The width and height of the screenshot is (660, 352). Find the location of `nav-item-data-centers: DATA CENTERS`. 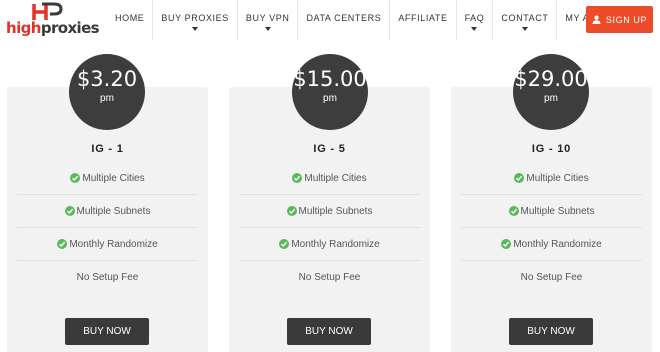

nav-item-data-centers: DATA CENTERS is located at coordinates (343, 20).